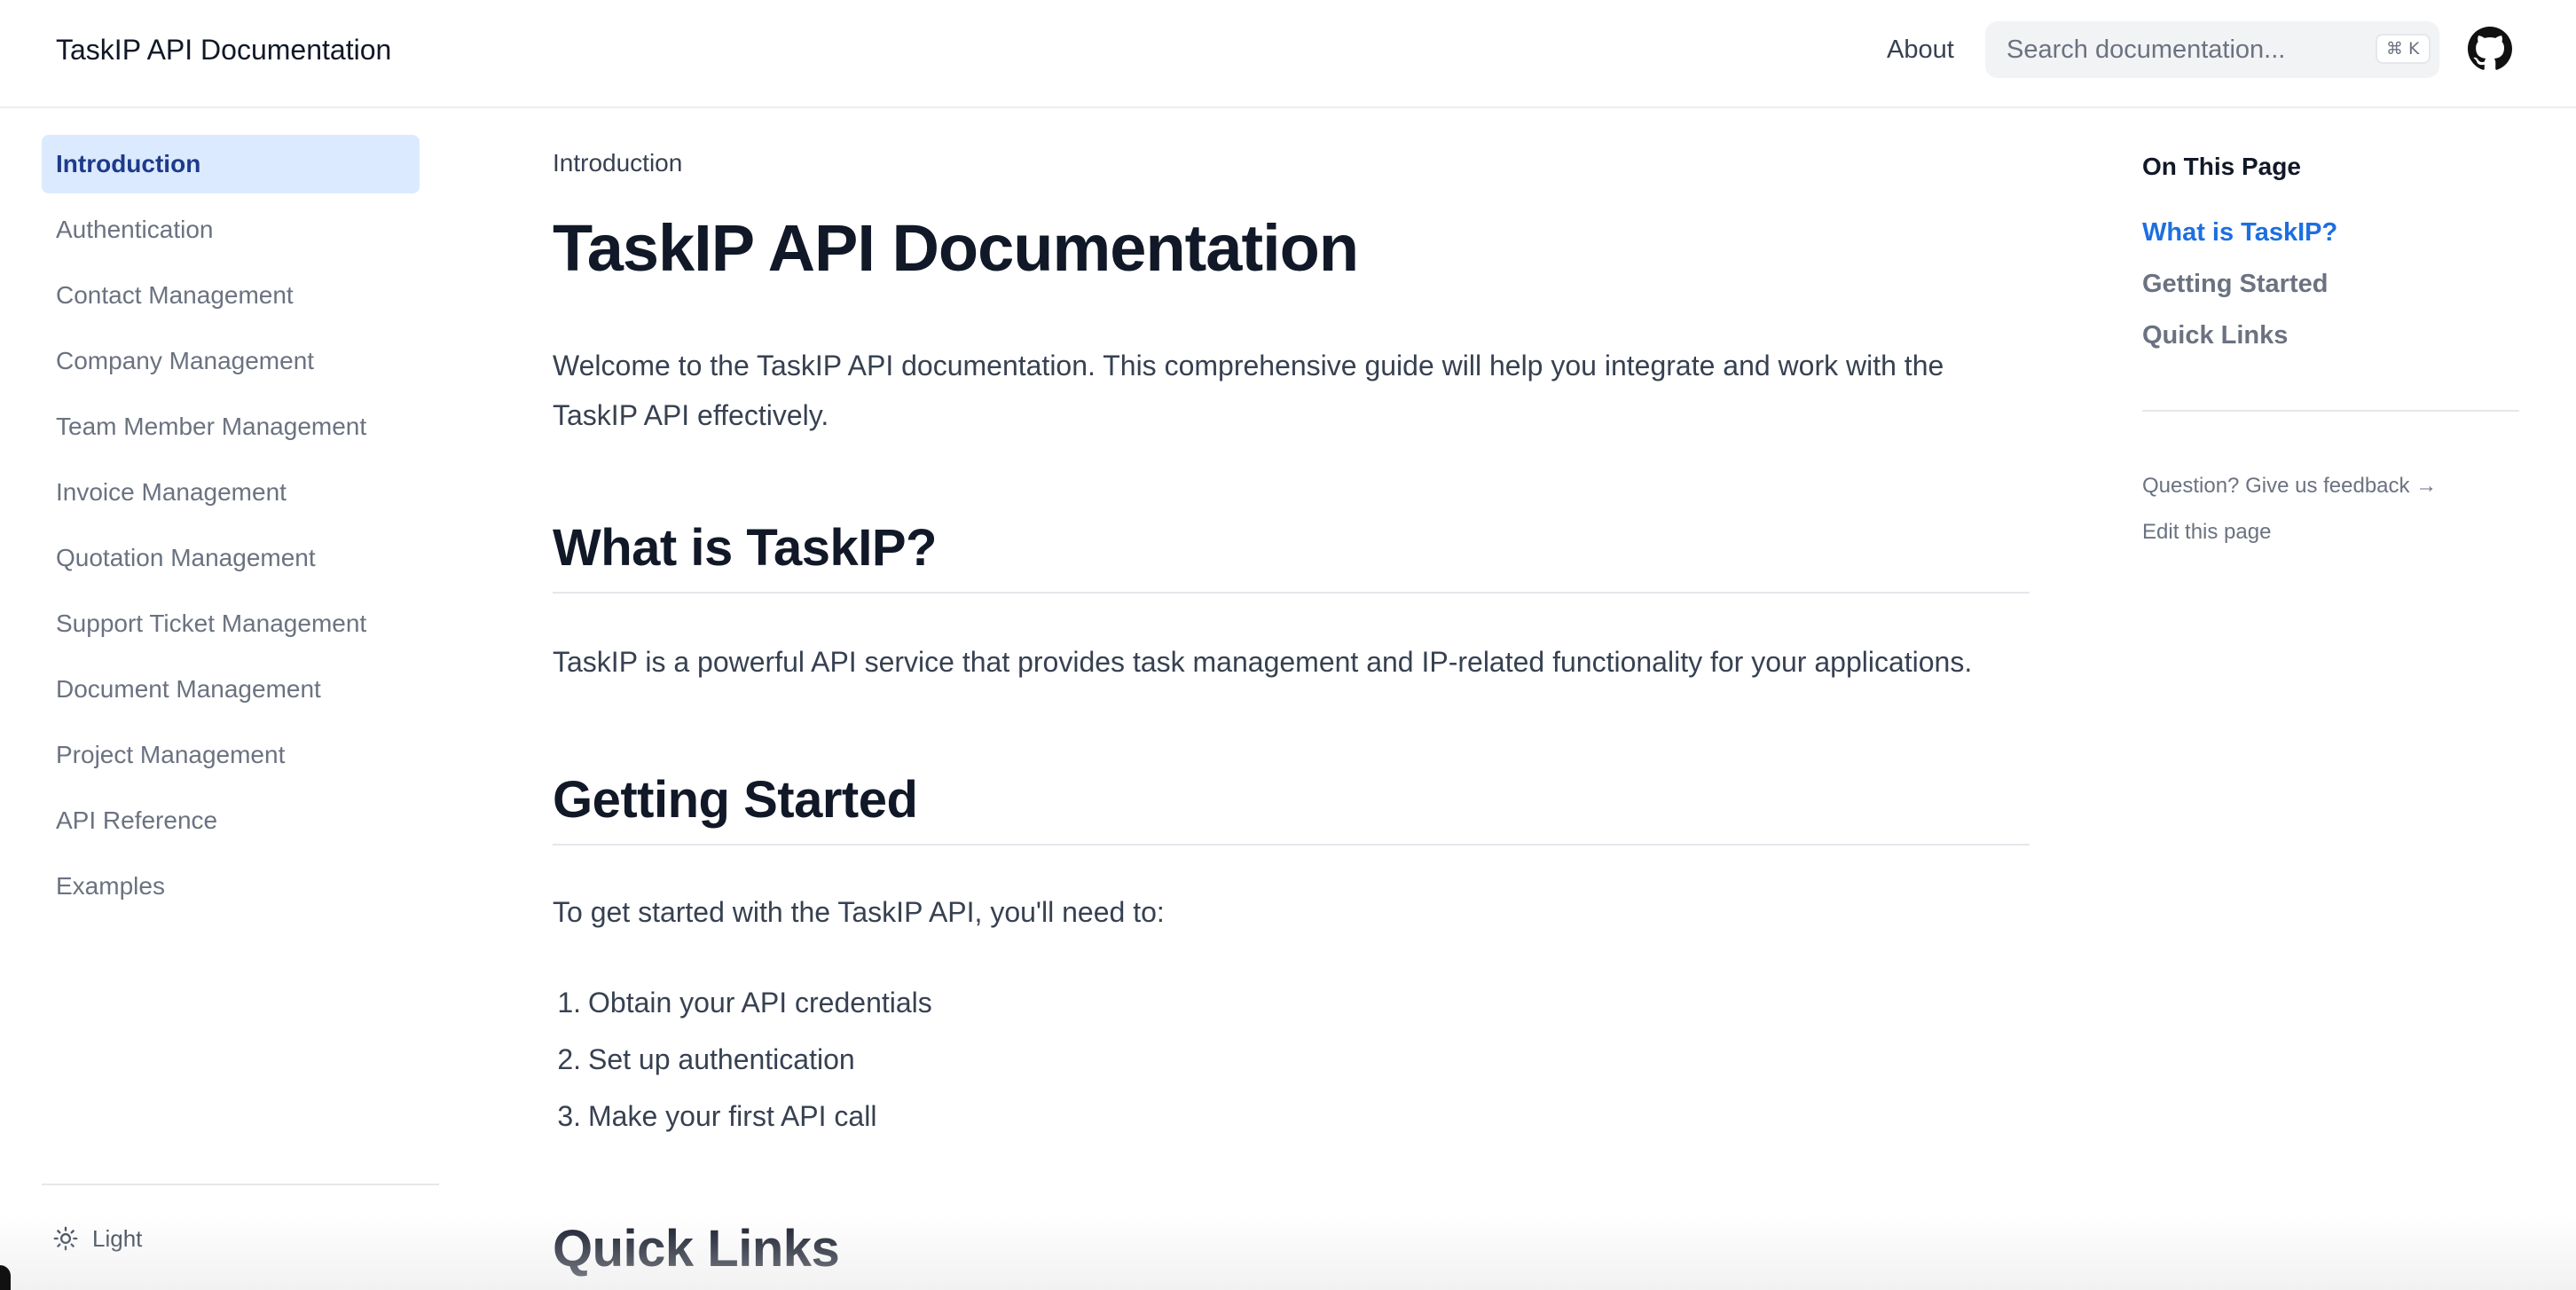  What do you see at coordinates (2490, 49) in the screenshot?
I see `github-icon` at bounding box center [2490, 49].